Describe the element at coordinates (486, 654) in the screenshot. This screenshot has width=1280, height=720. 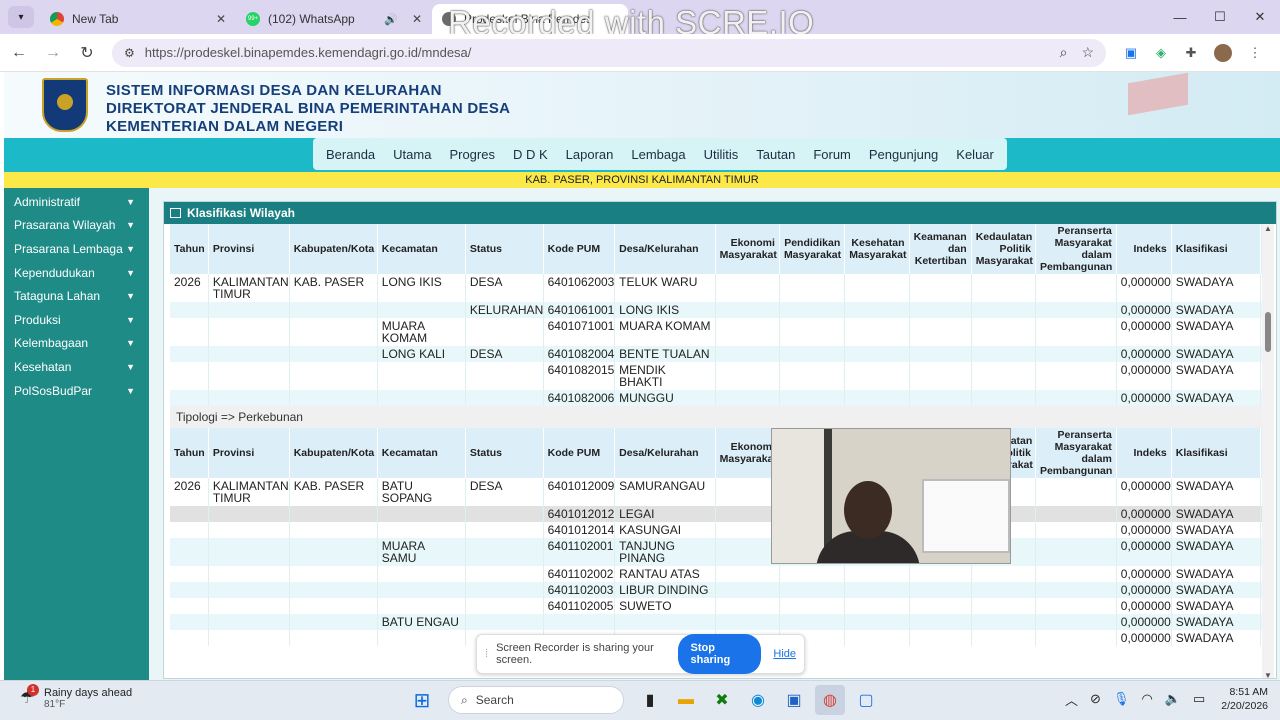
I see `drag-handle-icon: ⁞` at that location.